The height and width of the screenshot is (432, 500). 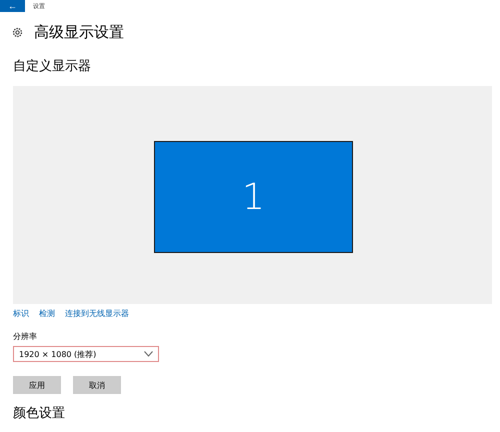 I want to click on section-title: 颜色设置, so click(x=39, y=413).